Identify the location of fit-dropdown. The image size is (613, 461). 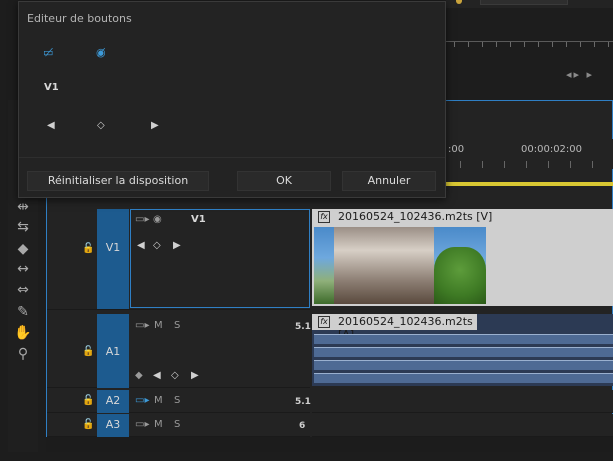
(524, 2).